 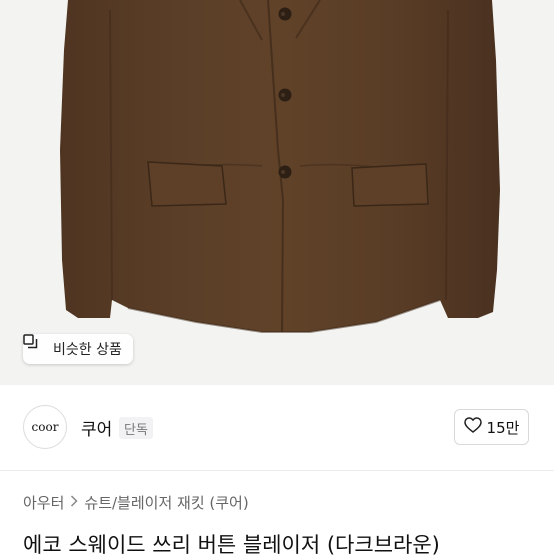 What do you see at coordinates (136, 428) in the screenshot?
I see `exclusive-badge: 단독` at bounding box center [136, 428].